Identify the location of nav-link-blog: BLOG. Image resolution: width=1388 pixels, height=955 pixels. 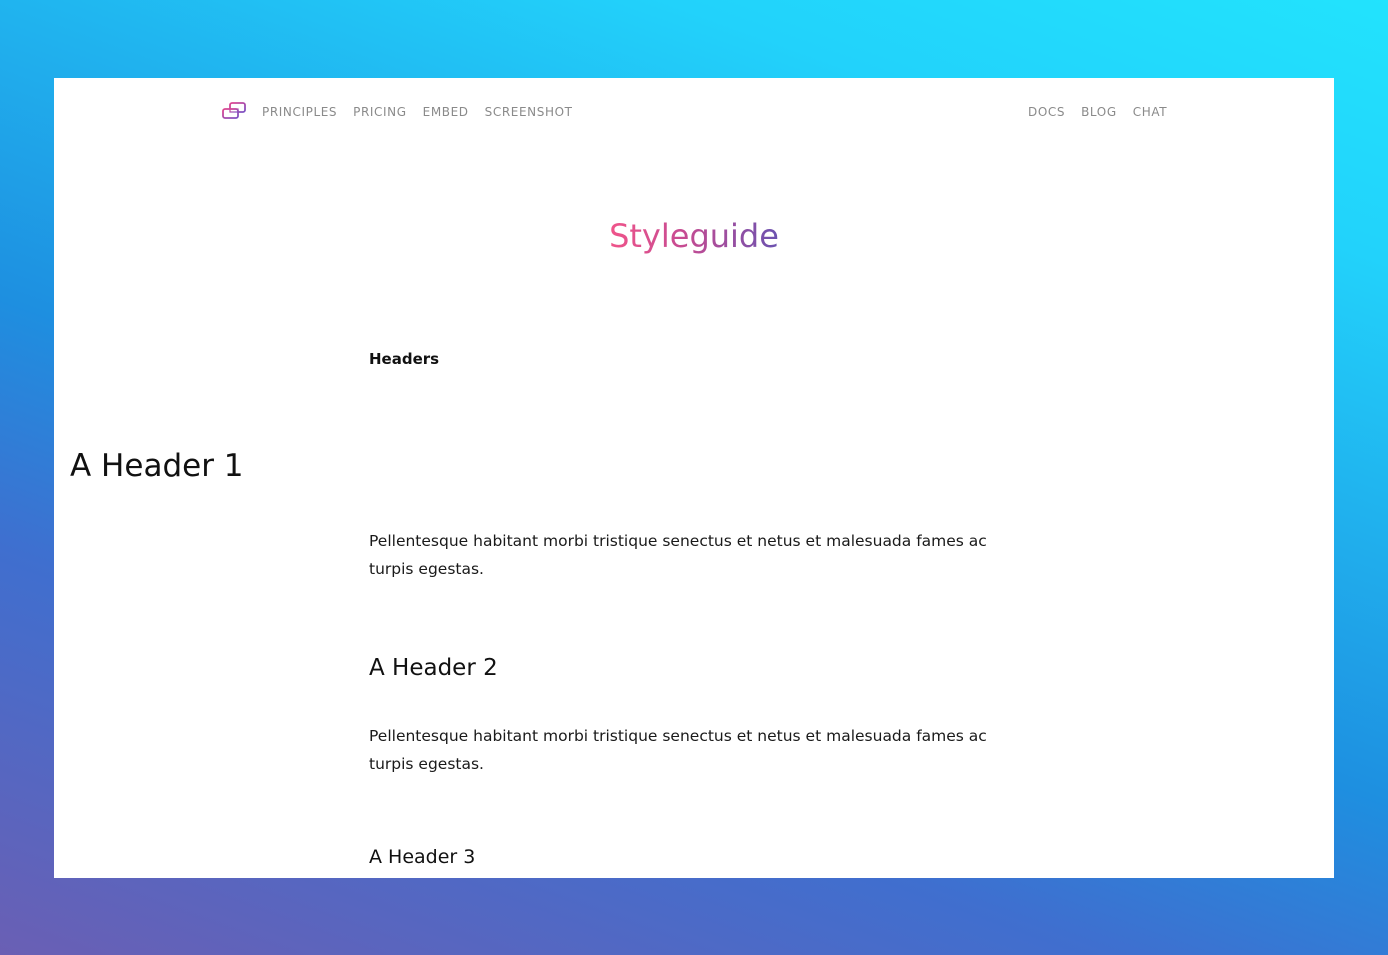
(1099, 112).